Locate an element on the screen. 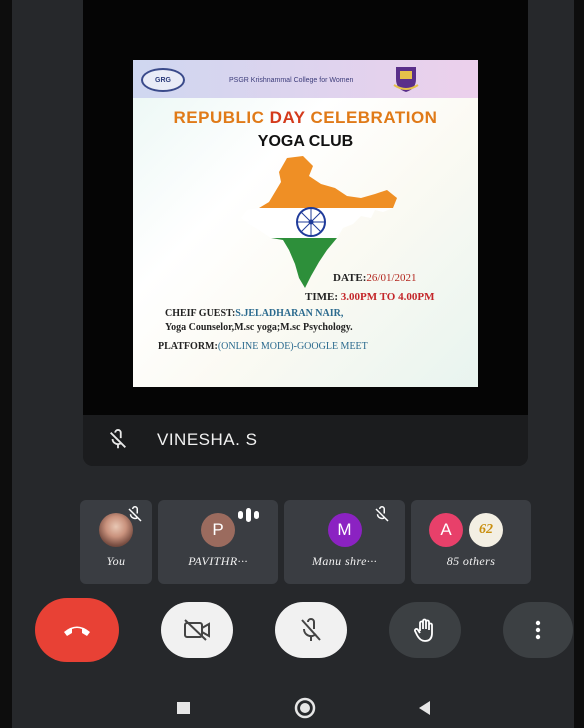 The image size is (584, 728). triangle-back-icon is located at coordinates (425, 708).